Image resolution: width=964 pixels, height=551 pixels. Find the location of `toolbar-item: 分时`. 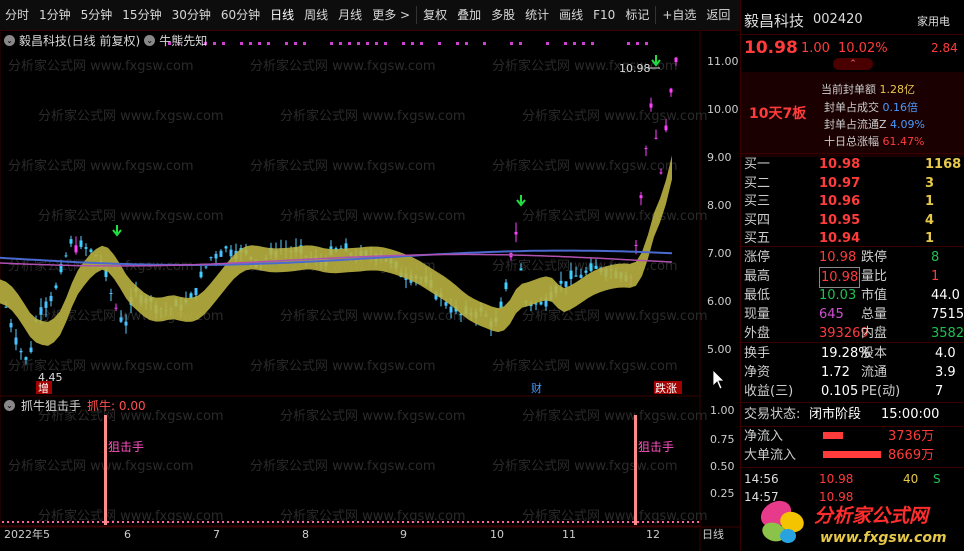

toolbar-item: 分时 is located at coordinates (17, 15).